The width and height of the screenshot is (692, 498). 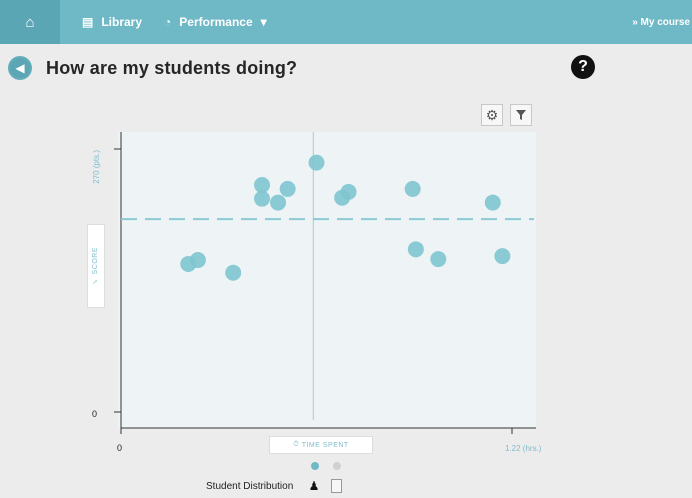 What do you see at coordinates (523, 448) in the screenshot?
I see `x-tick-label-max: 1.22 (hrs.)` at bounding box center [523, 448].